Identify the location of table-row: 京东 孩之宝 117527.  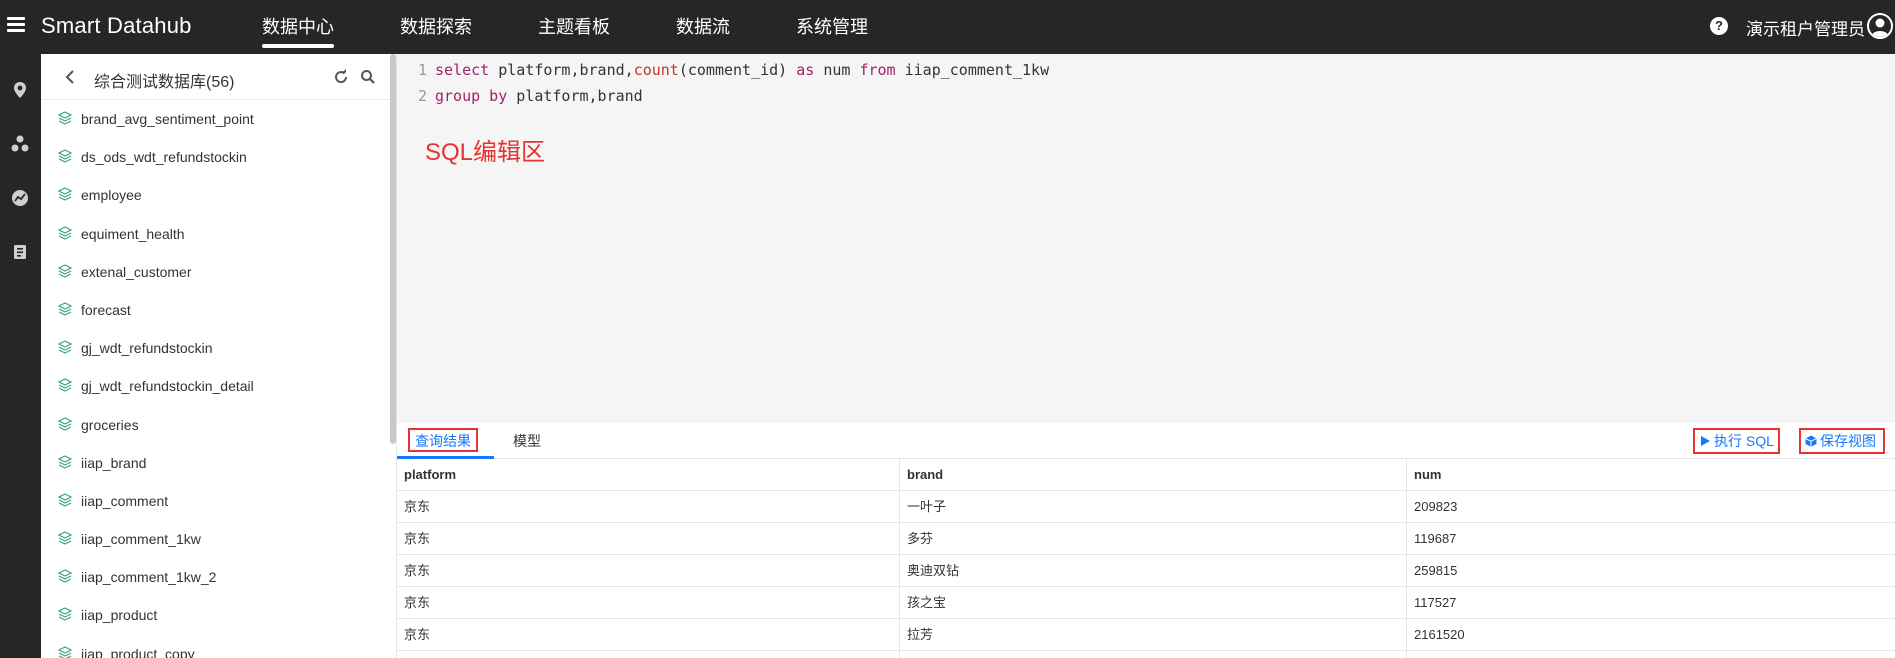
(1146, 603).